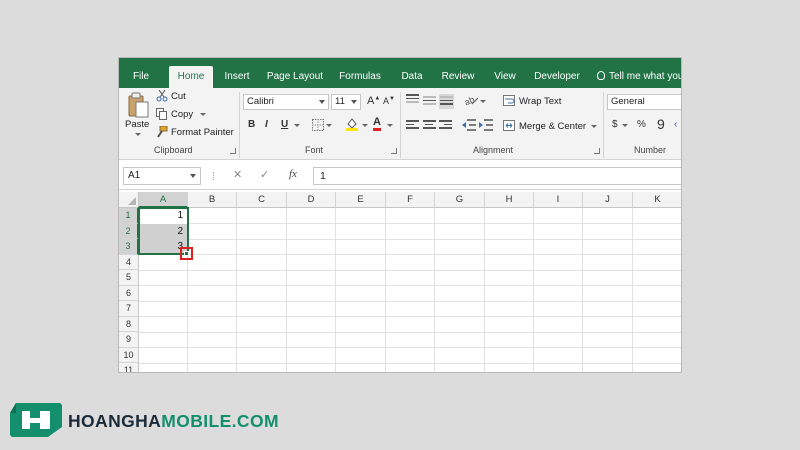 The width and height of the screenshot is (800, 450). Describe the element at coordinates (295, 77) in the screenshot. I see `tab-page-layout: Page Layout` at that location.